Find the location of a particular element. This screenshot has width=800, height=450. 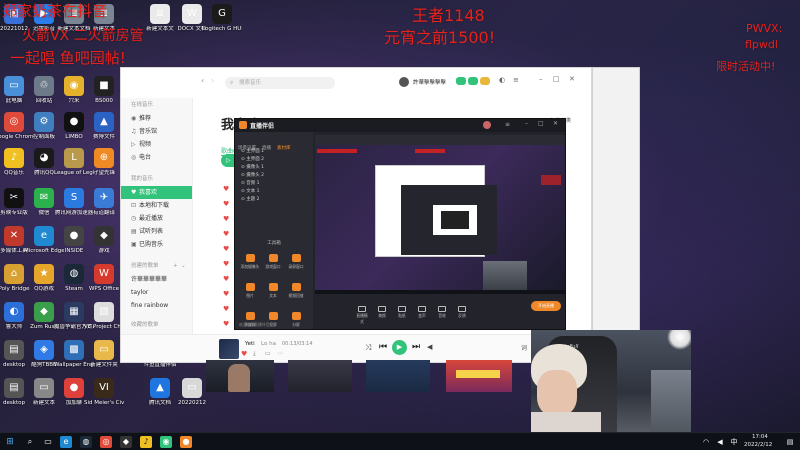

tray-network-icon: ◠ is located at coordinates (706, 442).